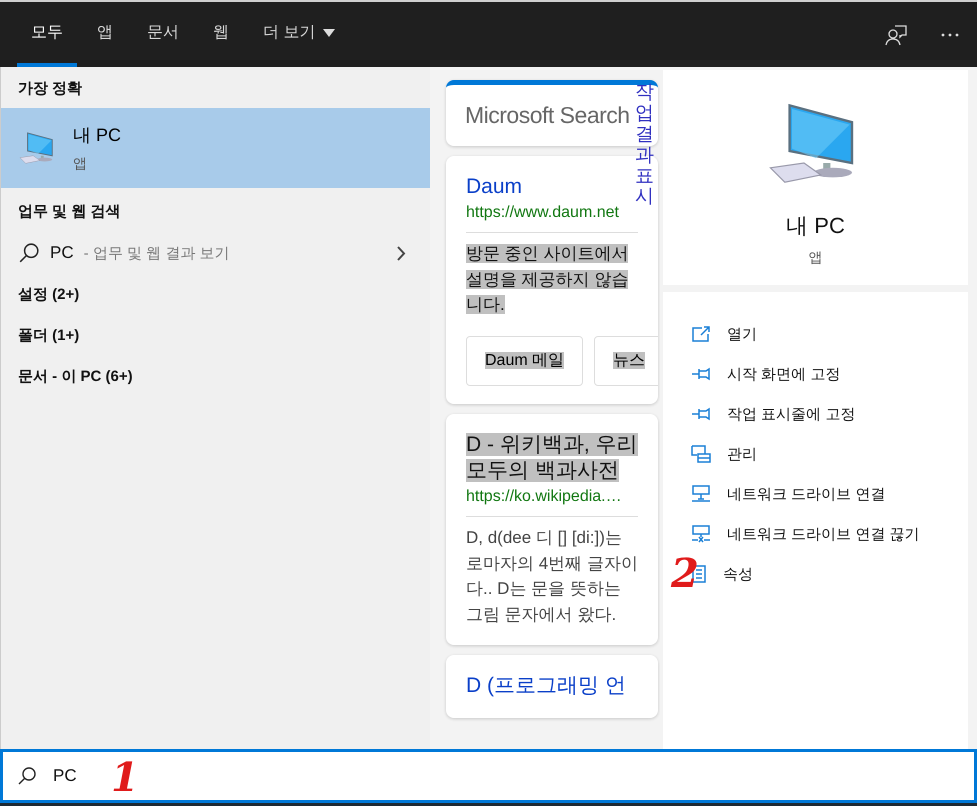  I want to click on network-drive-disconnect-icon, so click(701, 534).